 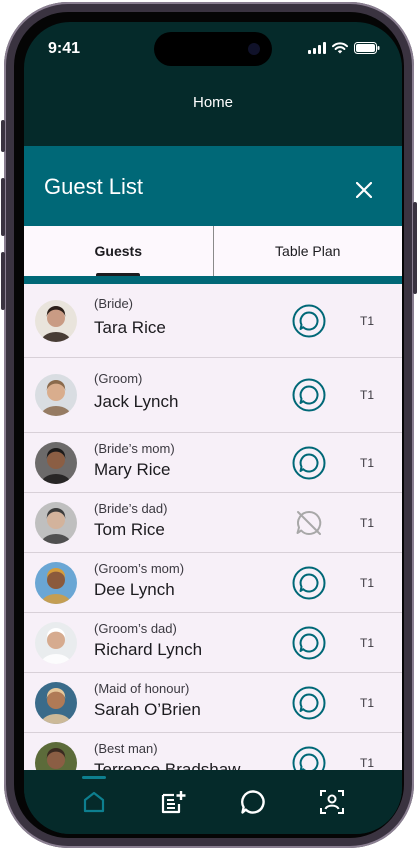 I want to click on volume-down-button, so click(x=3, y=281).